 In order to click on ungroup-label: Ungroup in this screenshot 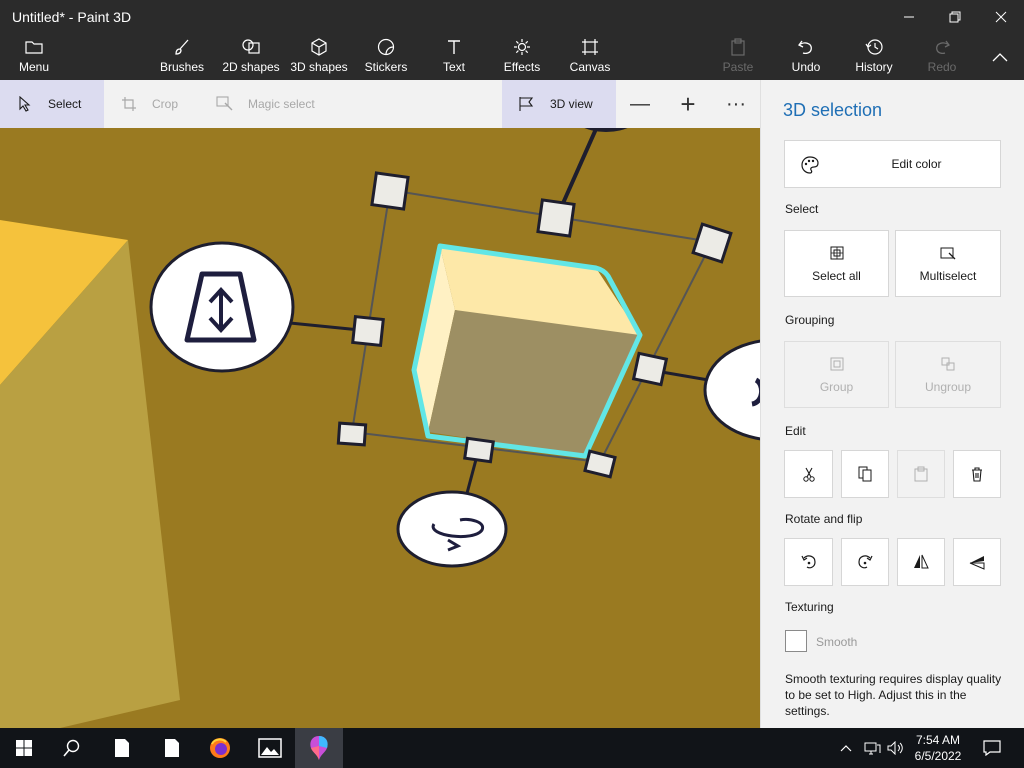, I will do `click(948, 386)`.